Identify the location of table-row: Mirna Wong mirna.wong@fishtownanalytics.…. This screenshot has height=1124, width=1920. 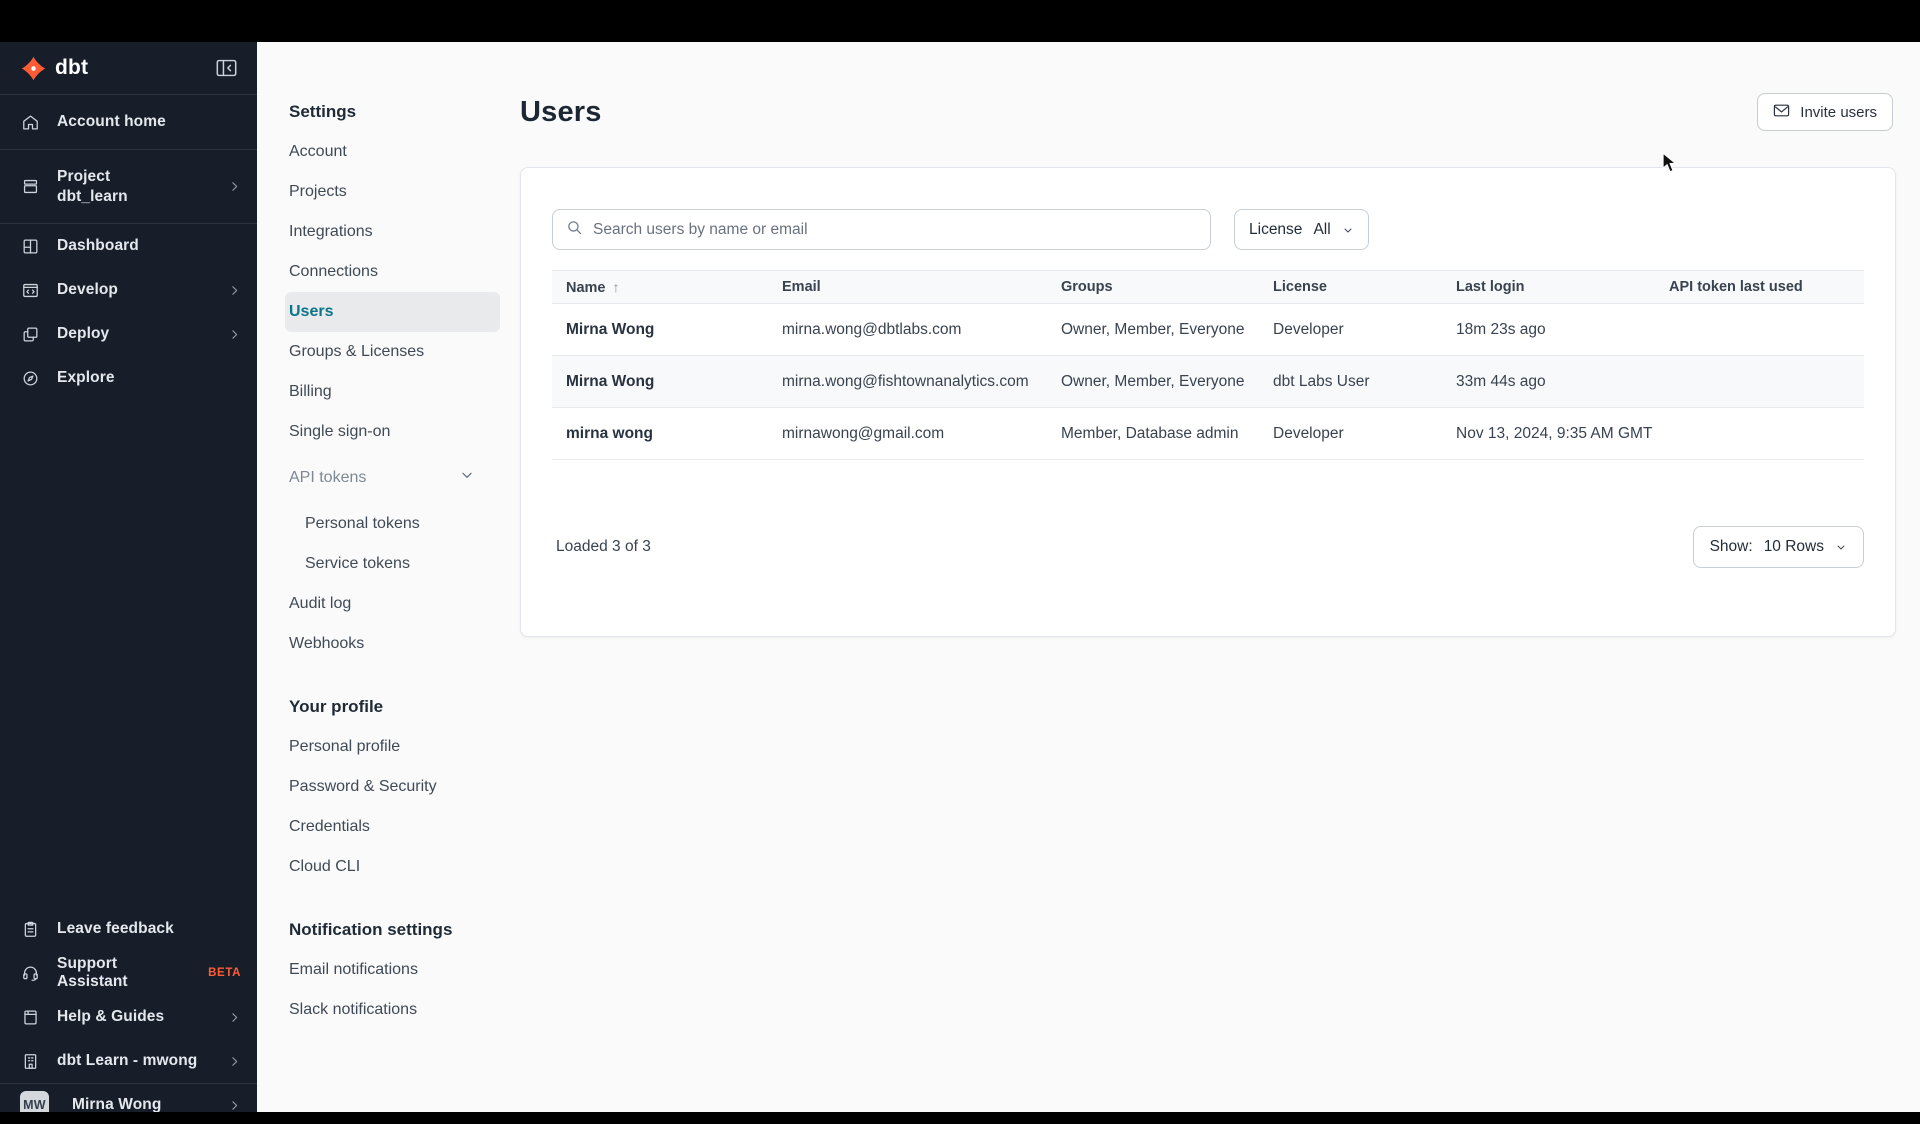
(1208, 381).